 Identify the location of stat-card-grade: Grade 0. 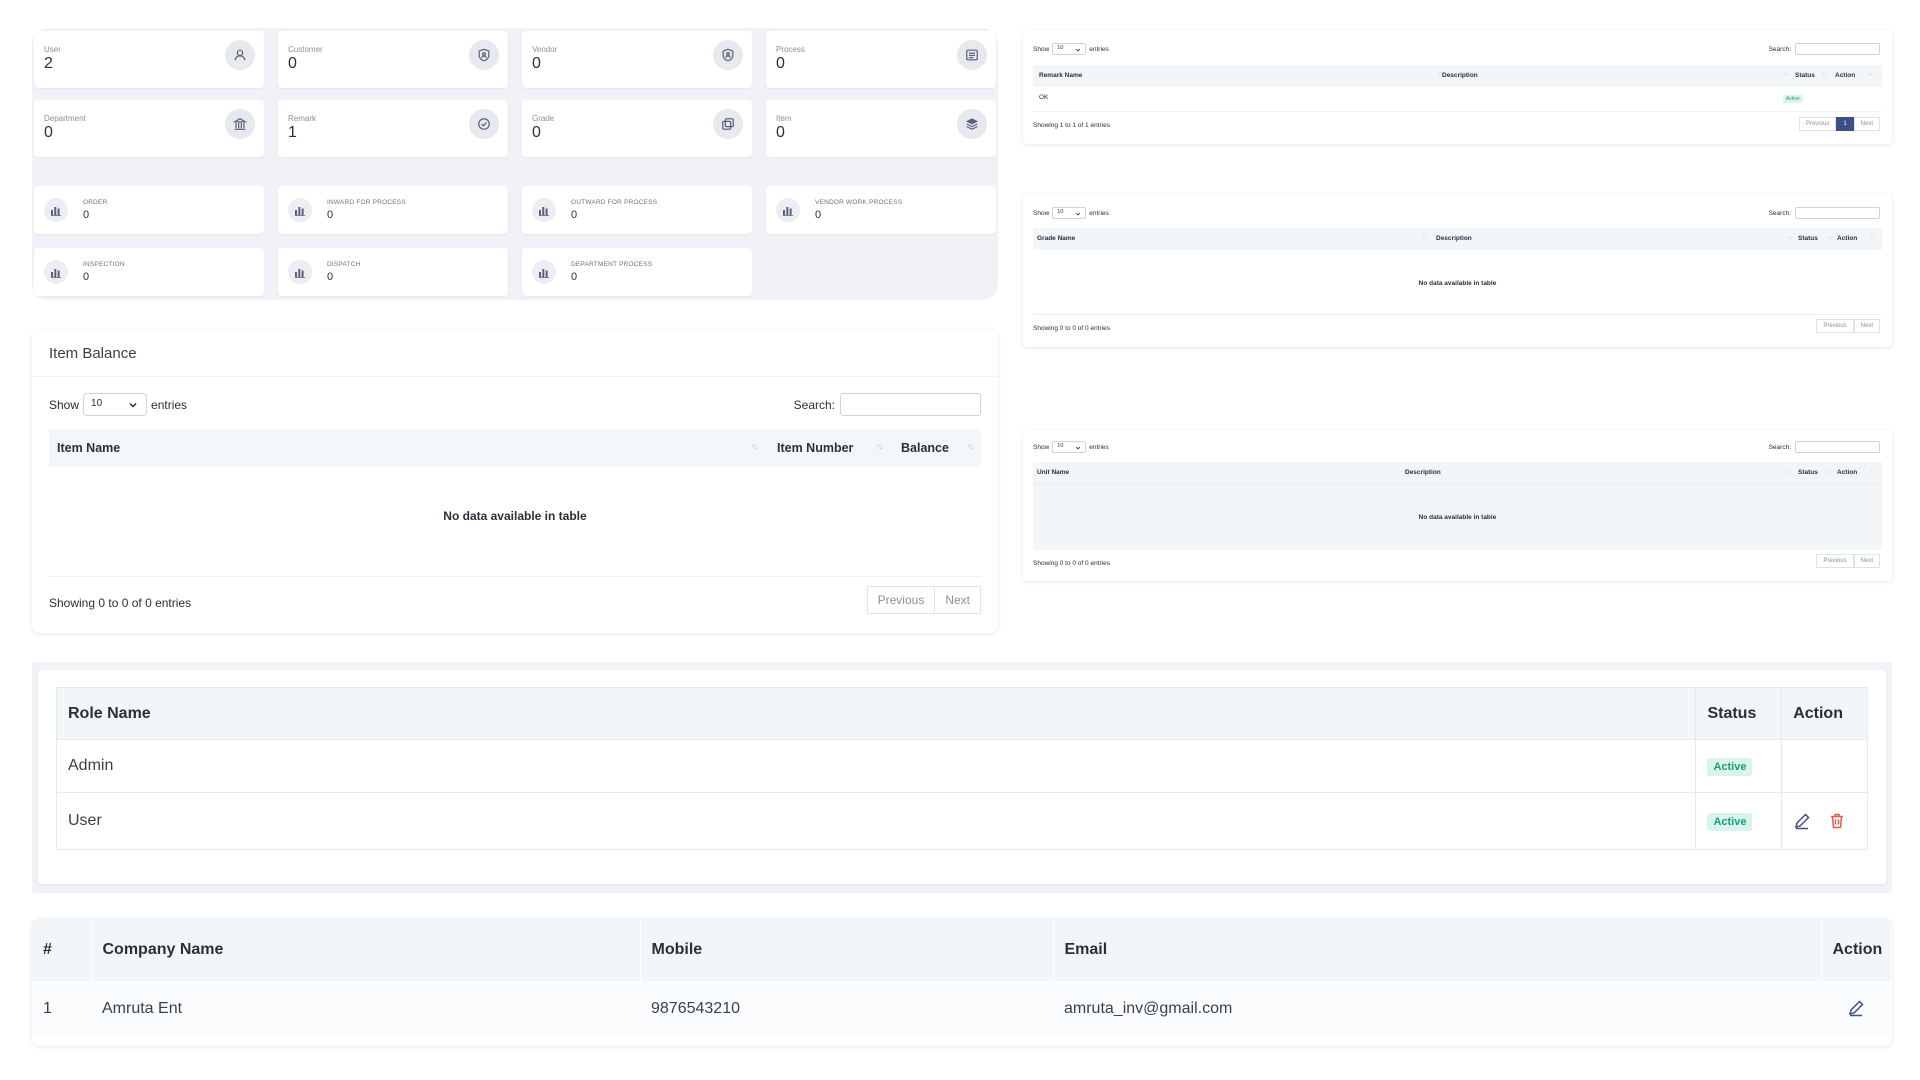
(637, 128).